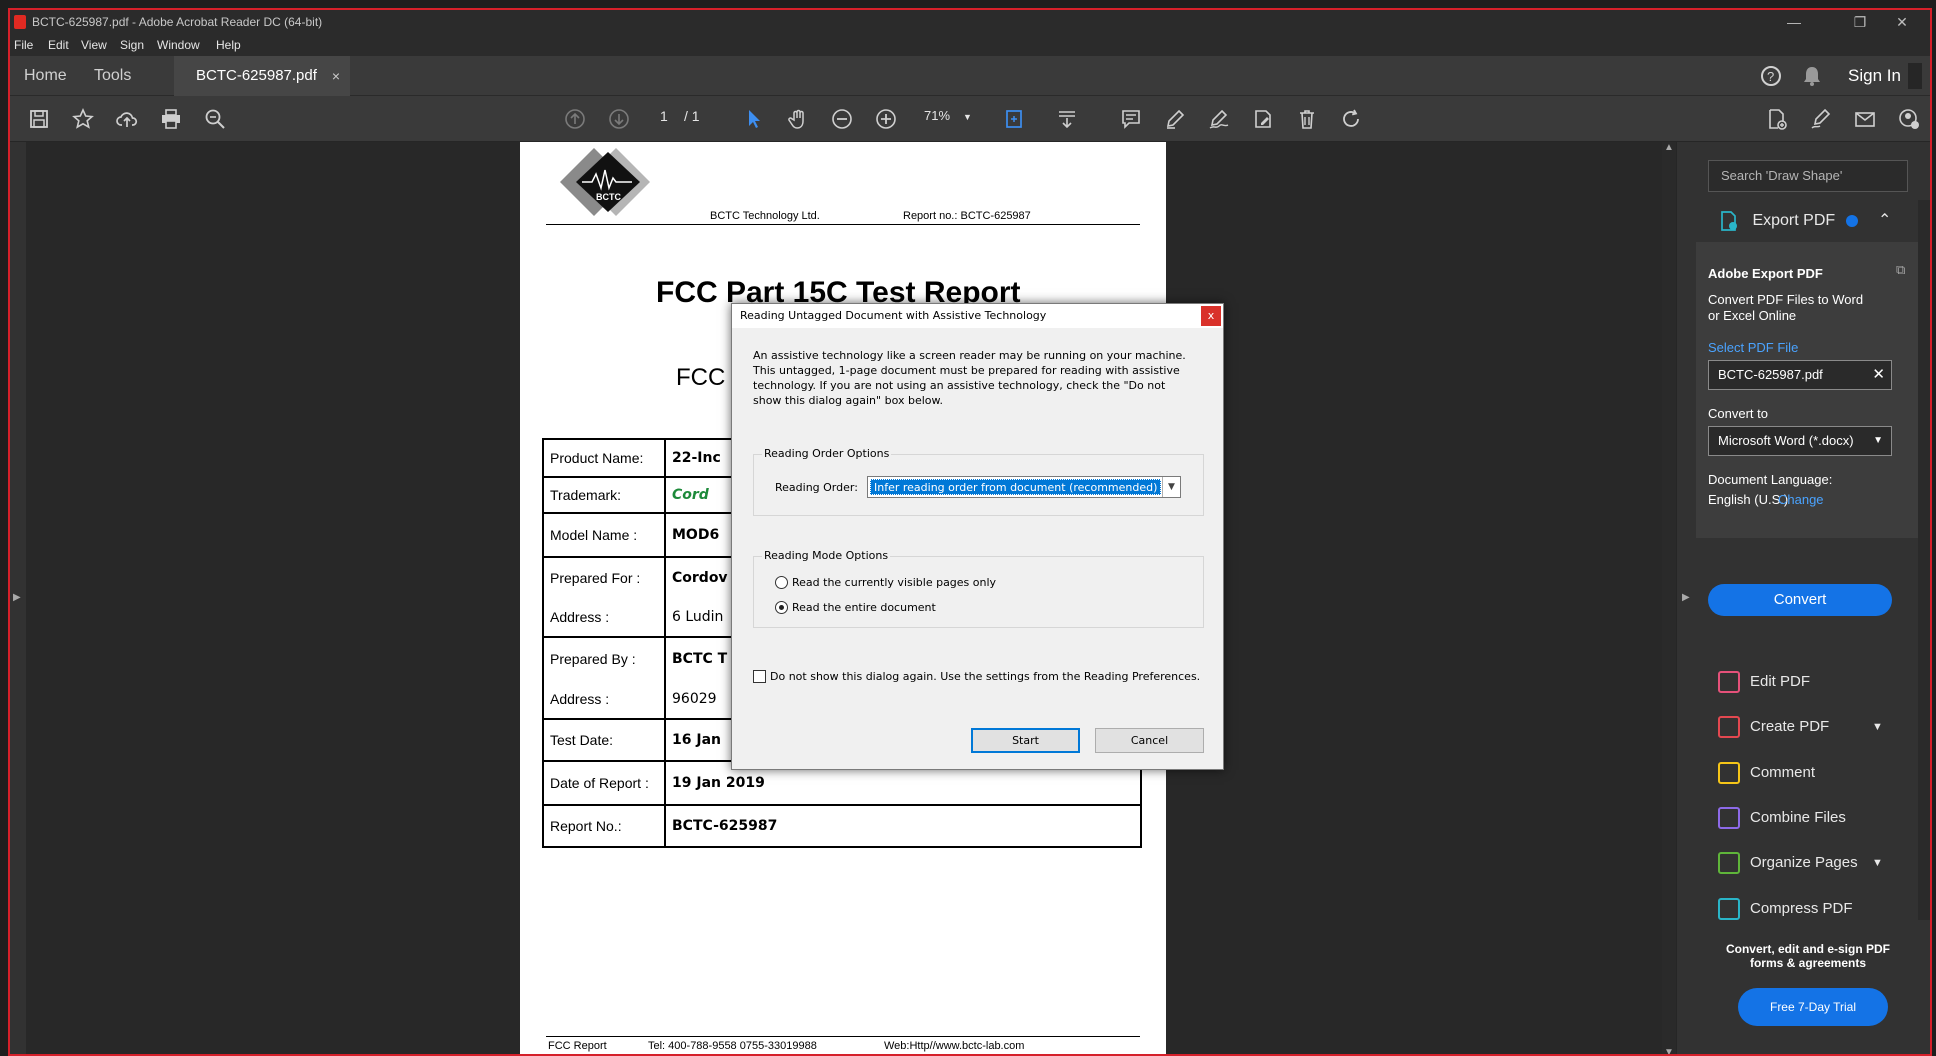  Describe the element at coordinates (1780, 681) in the screenshot. I see `tool-label: Edit PDF` at that location.